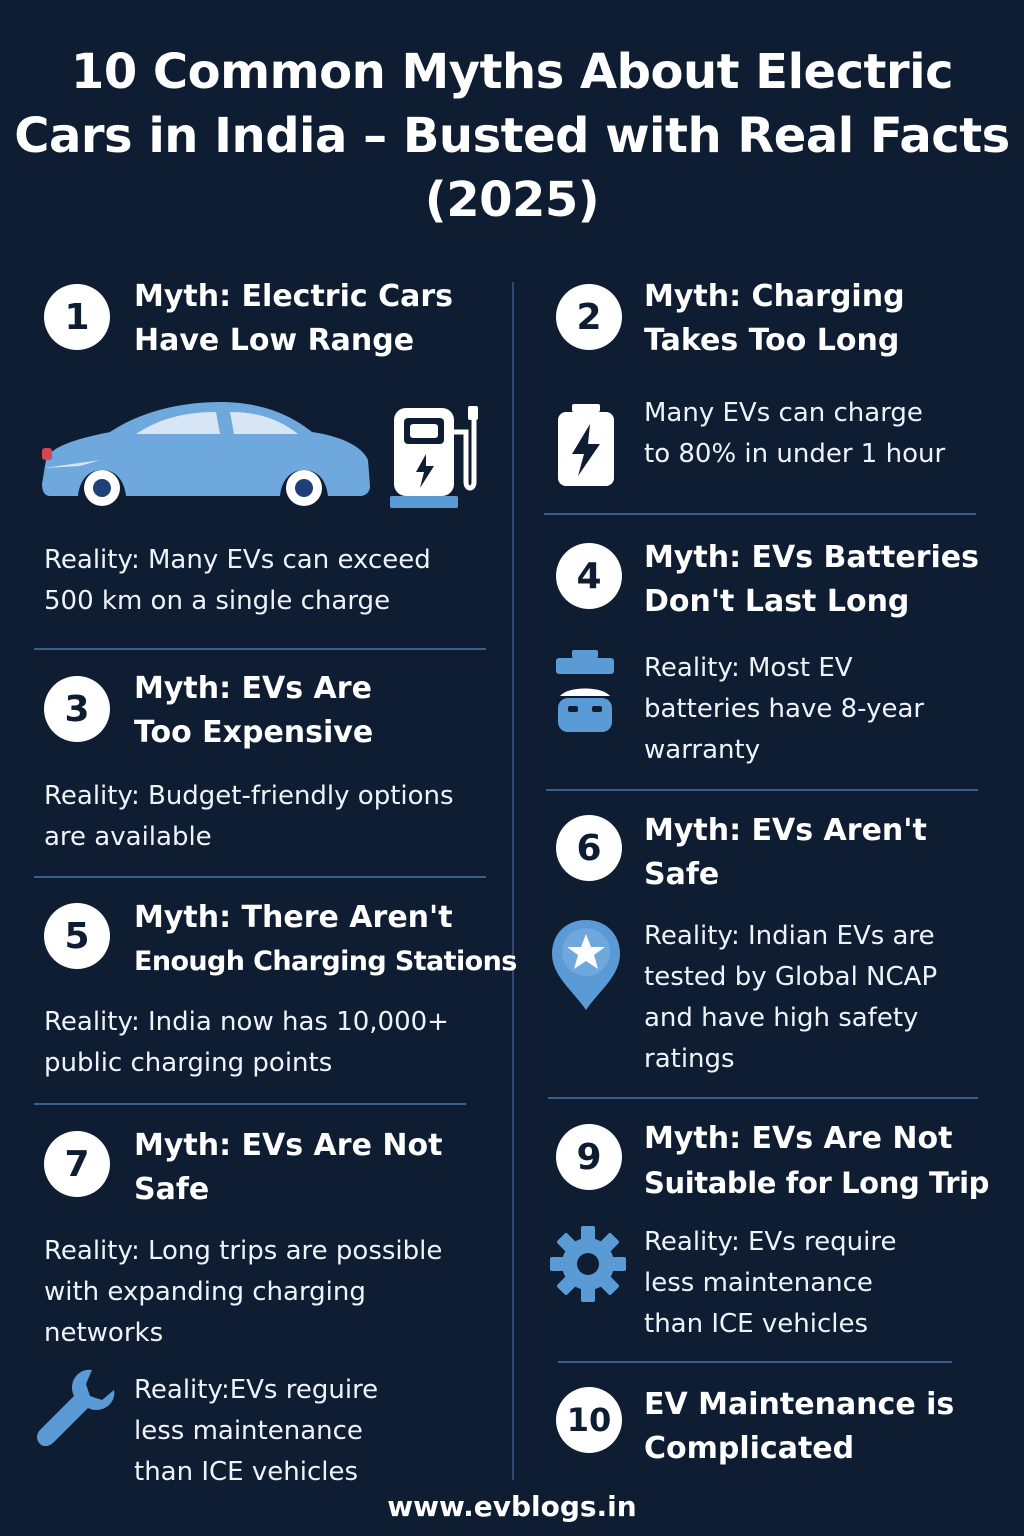 This screenshot has width=1024, height=1536. I want to click on myth-9-title-line-2: Suitable for Long Trip, so click(817, 1183).